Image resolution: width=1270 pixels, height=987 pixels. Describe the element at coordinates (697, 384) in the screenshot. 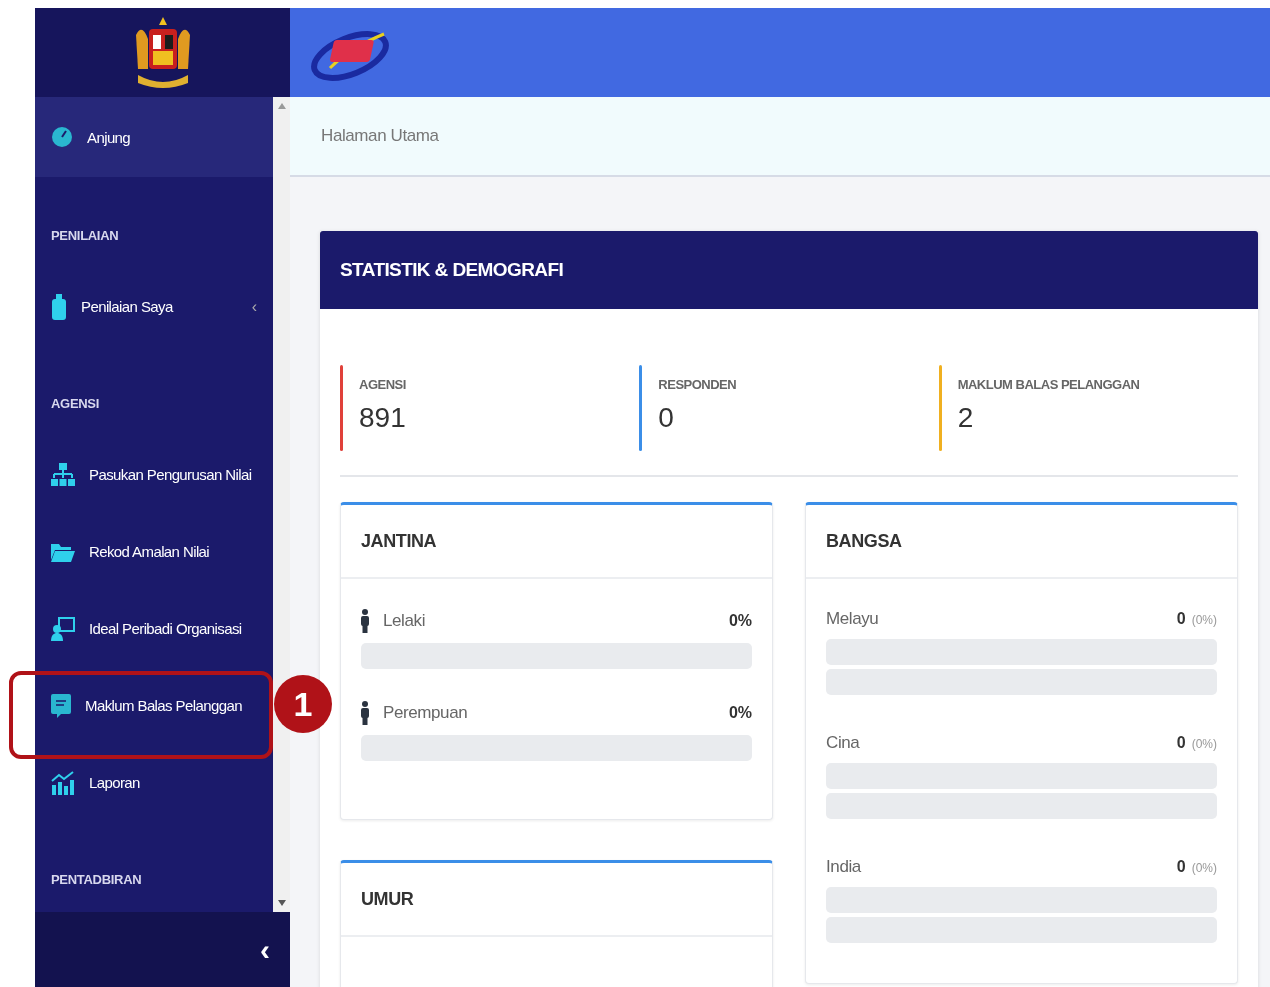

I see `stat-label: RESPONDEN` at that location.